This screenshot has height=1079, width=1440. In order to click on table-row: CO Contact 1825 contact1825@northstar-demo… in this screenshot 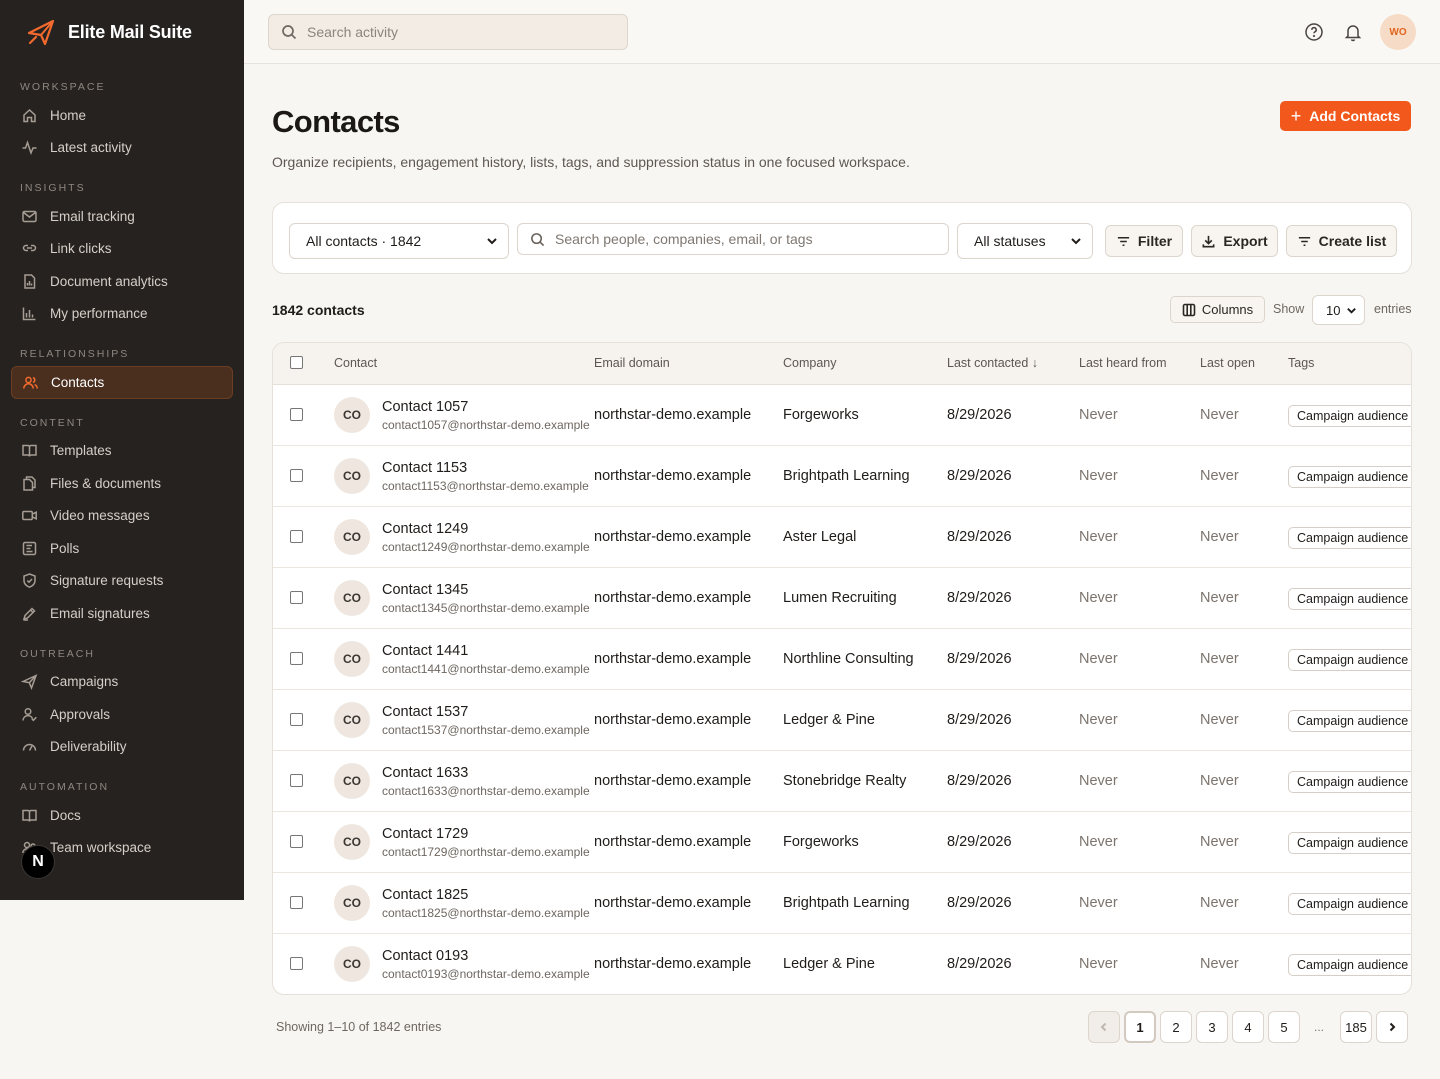, I will do `click(842, 903)`.